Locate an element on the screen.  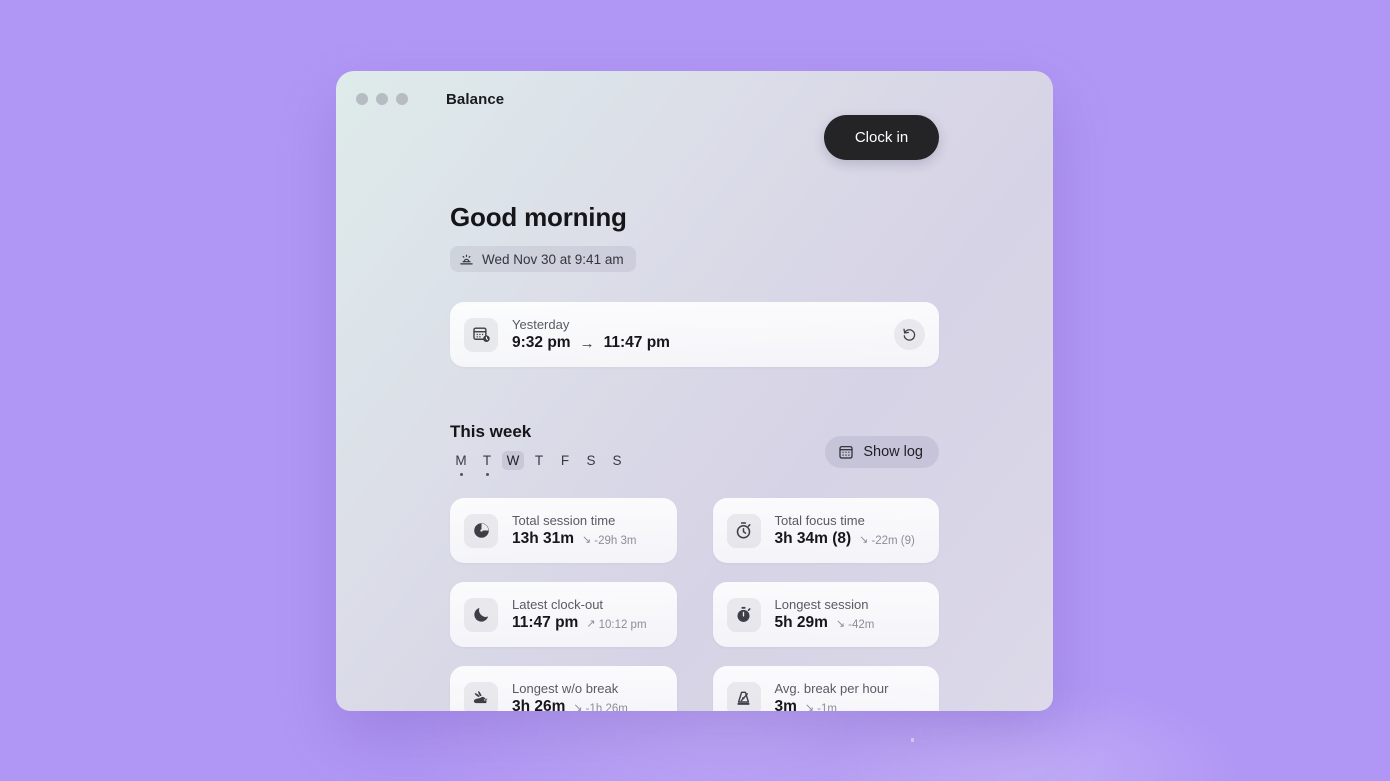
week-day-0: M is located at coordinates (461, 463).